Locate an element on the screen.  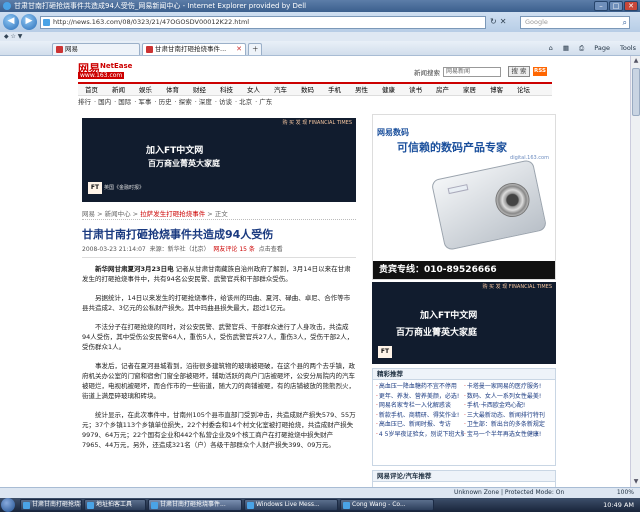
search-input: Google ⌕ is located at coordinates (575, 22).